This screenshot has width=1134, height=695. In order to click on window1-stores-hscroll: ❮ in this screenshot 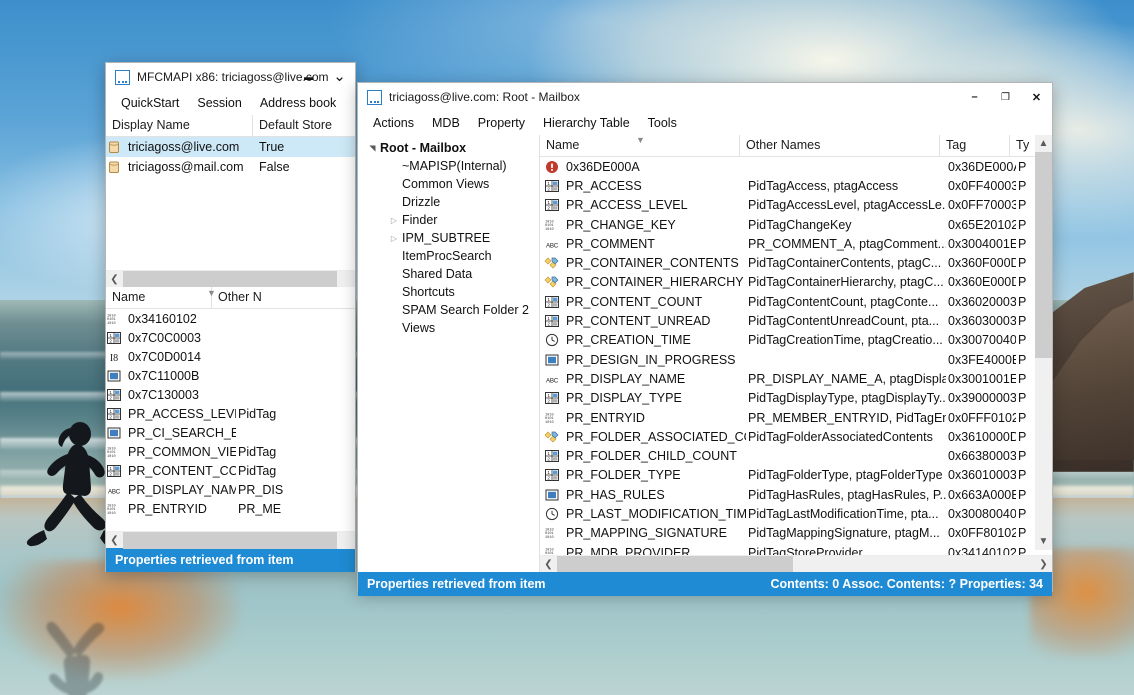, I will do `click(230, 279)`.